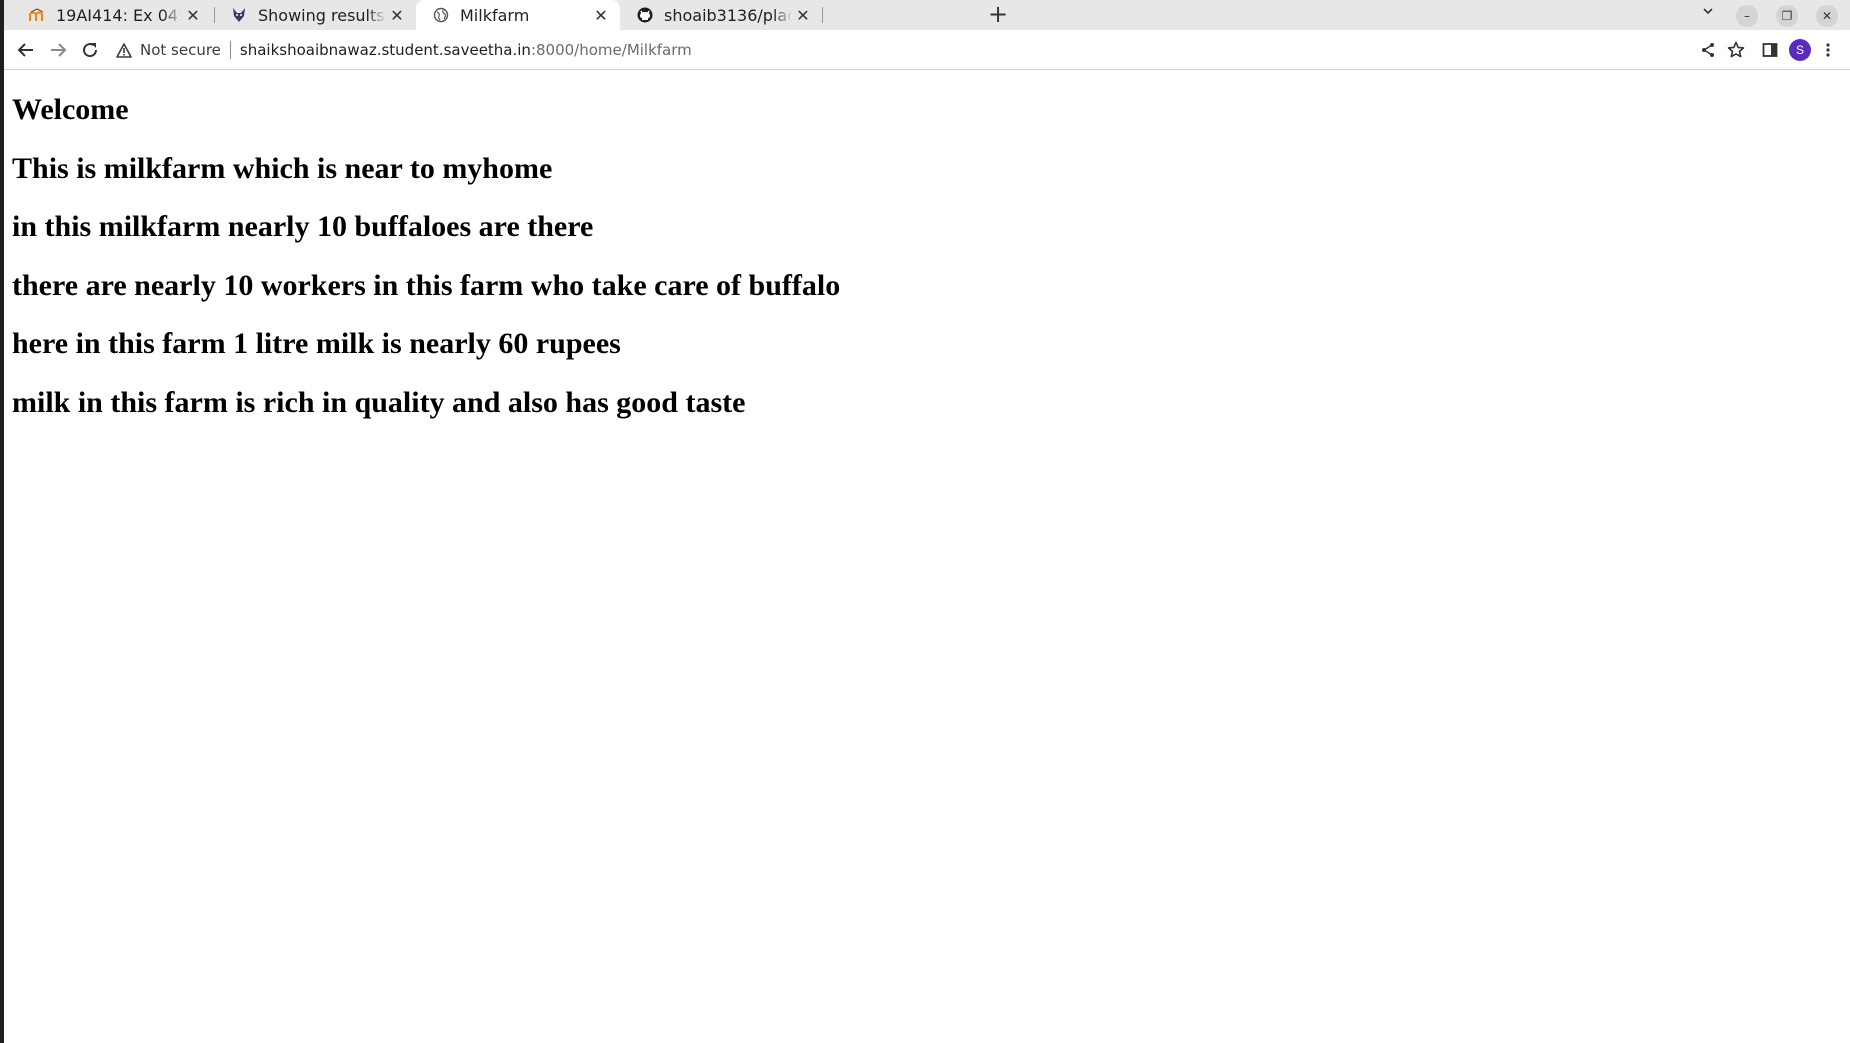  Describe the element at coordinates (1828, 50) in the screenshot. I see `kebab-menu-icon` at that location.